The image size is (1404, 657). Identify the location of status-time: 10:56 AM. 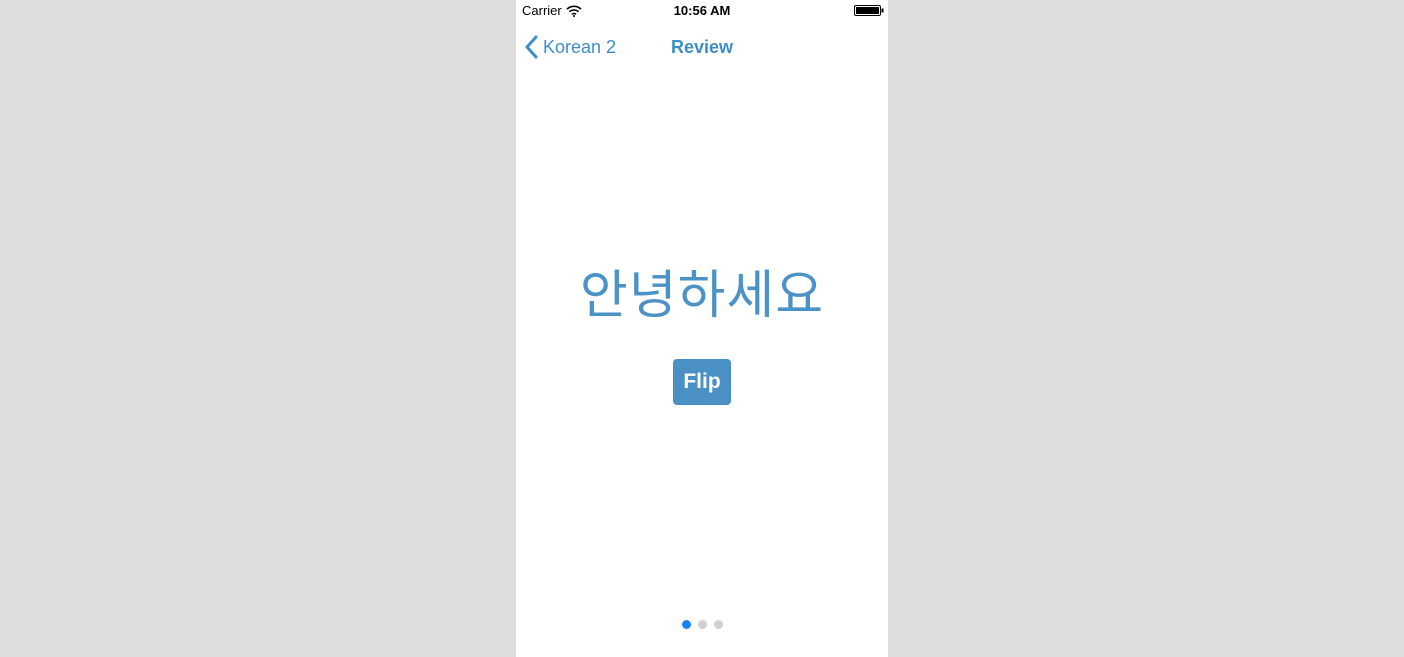
(702, 10).